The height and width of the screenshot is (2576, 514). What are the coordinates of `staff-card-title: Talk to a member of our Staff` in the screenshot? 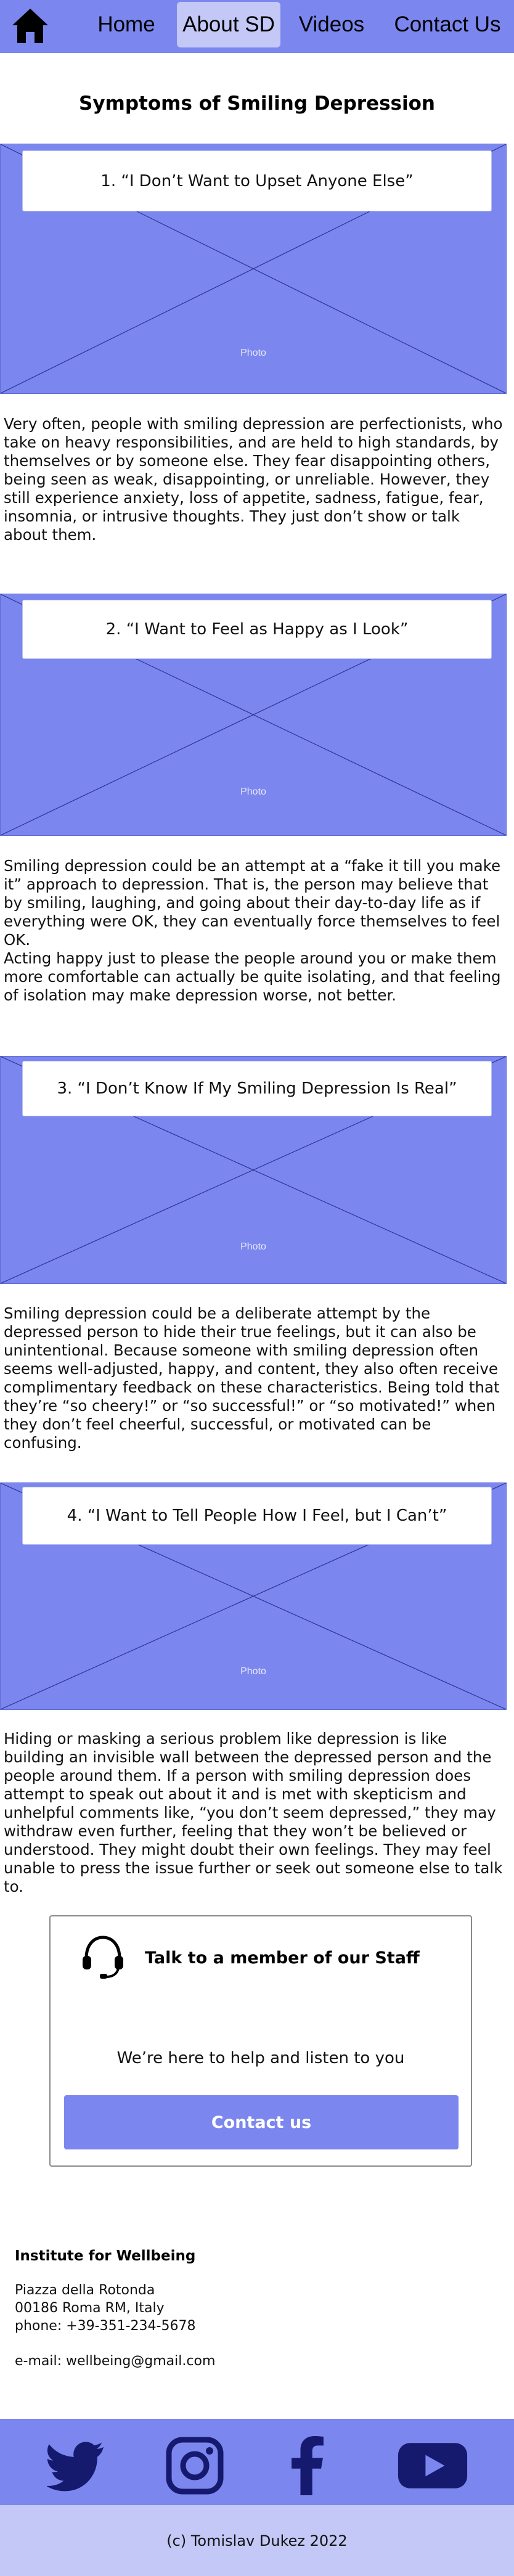 It's located at (282, 1958).